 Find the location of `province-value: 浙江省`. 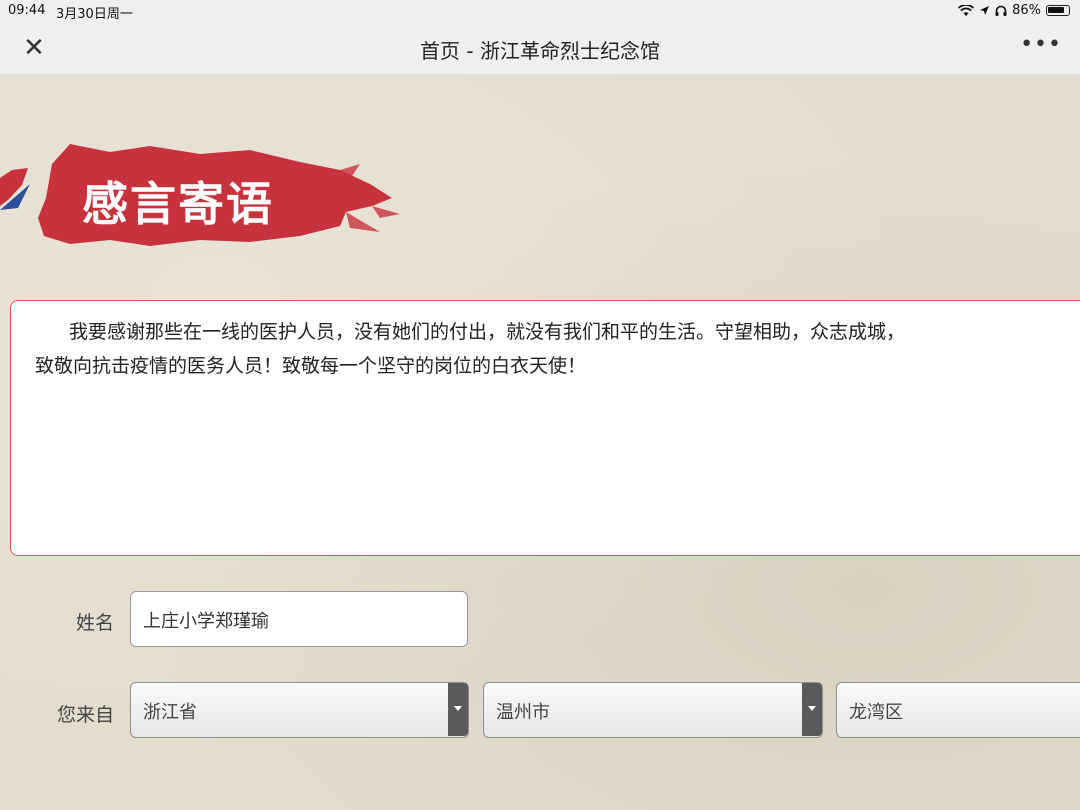

province-value: 浙江省 is located at coordinates (170, 712).